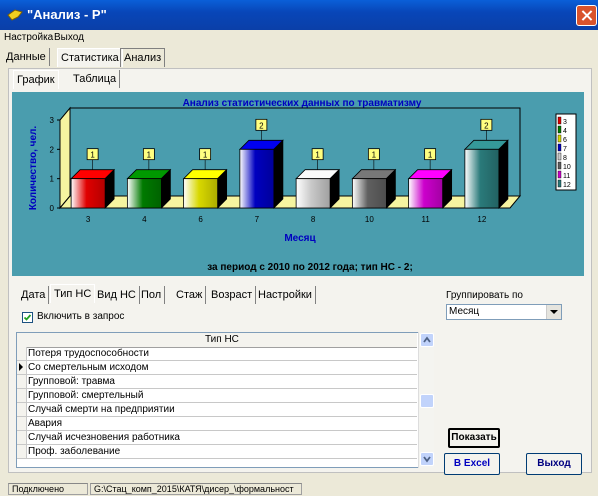 Image resolution: width=598 pixels, height=496 pixels. Describe the element at coordinates (217, 410) in the screenshot. I see `table-row: Случай смерти на предприятии` at that location.